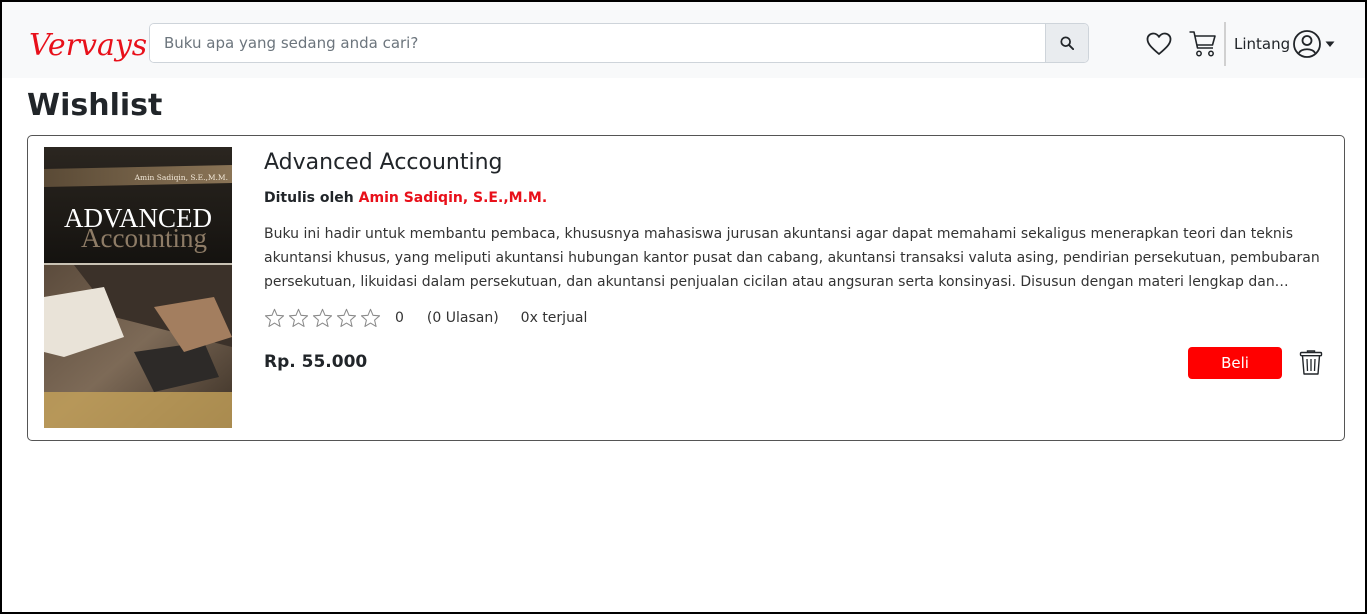  What do you see at coordinates (95, 105) in the screenshot?
I see `page-title: Wishlist` at bounding box center [95, 105].